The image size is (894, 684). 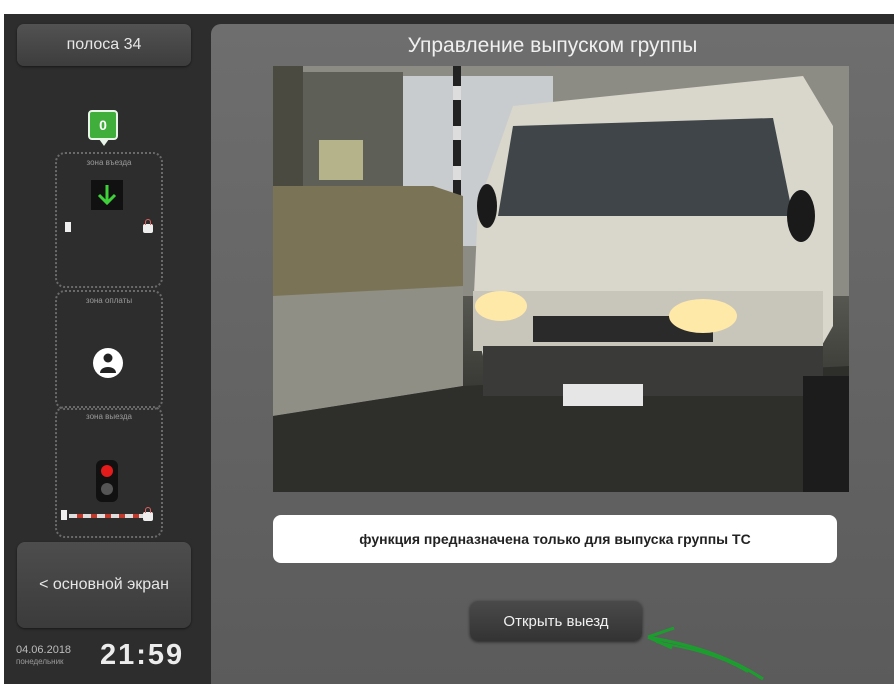 I want to click on vehicle-counter-badge: 0, so click(x=103, y=128).